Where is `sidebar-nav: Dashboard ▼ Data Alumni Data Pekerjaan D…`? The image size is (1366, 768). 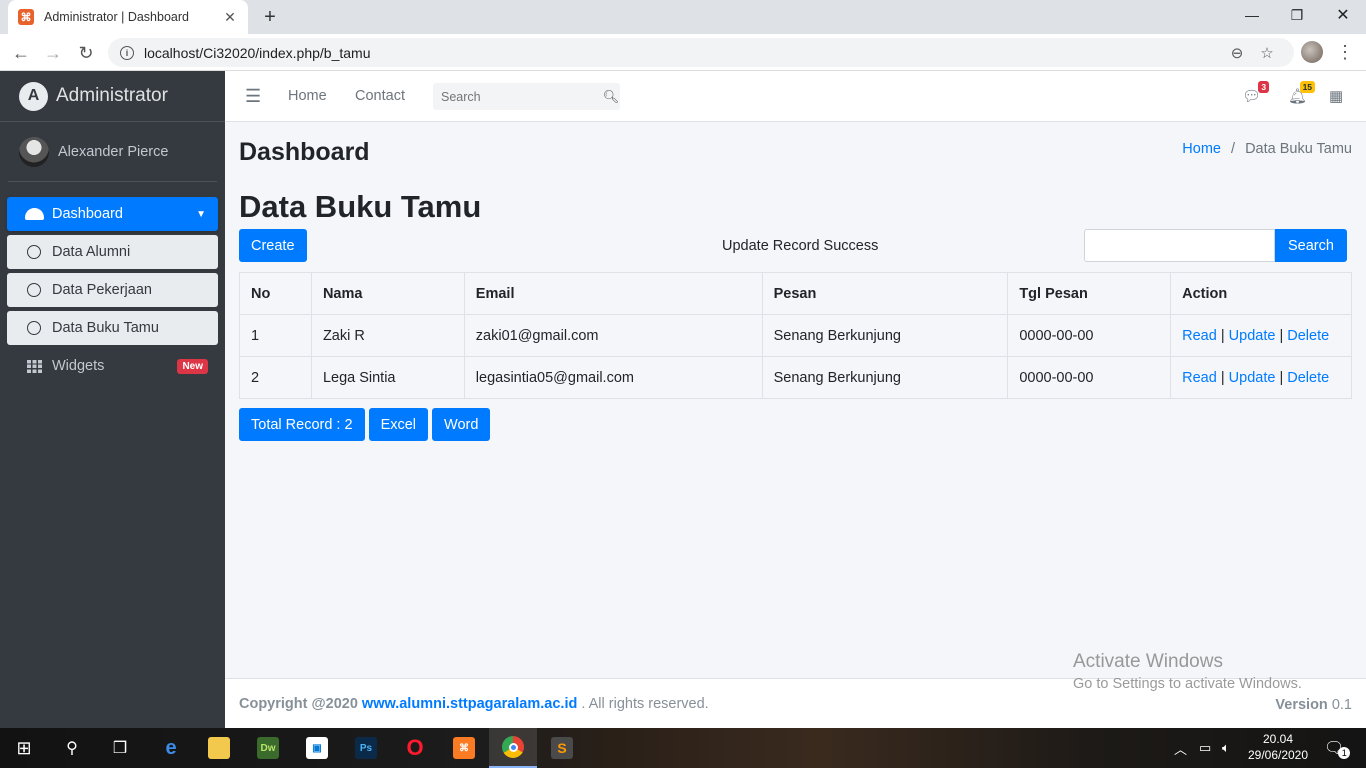
sidebar-nav: Dashboard ▼ Data Alumni Data Pekerjaan D… is located at coordinates (112, 282).